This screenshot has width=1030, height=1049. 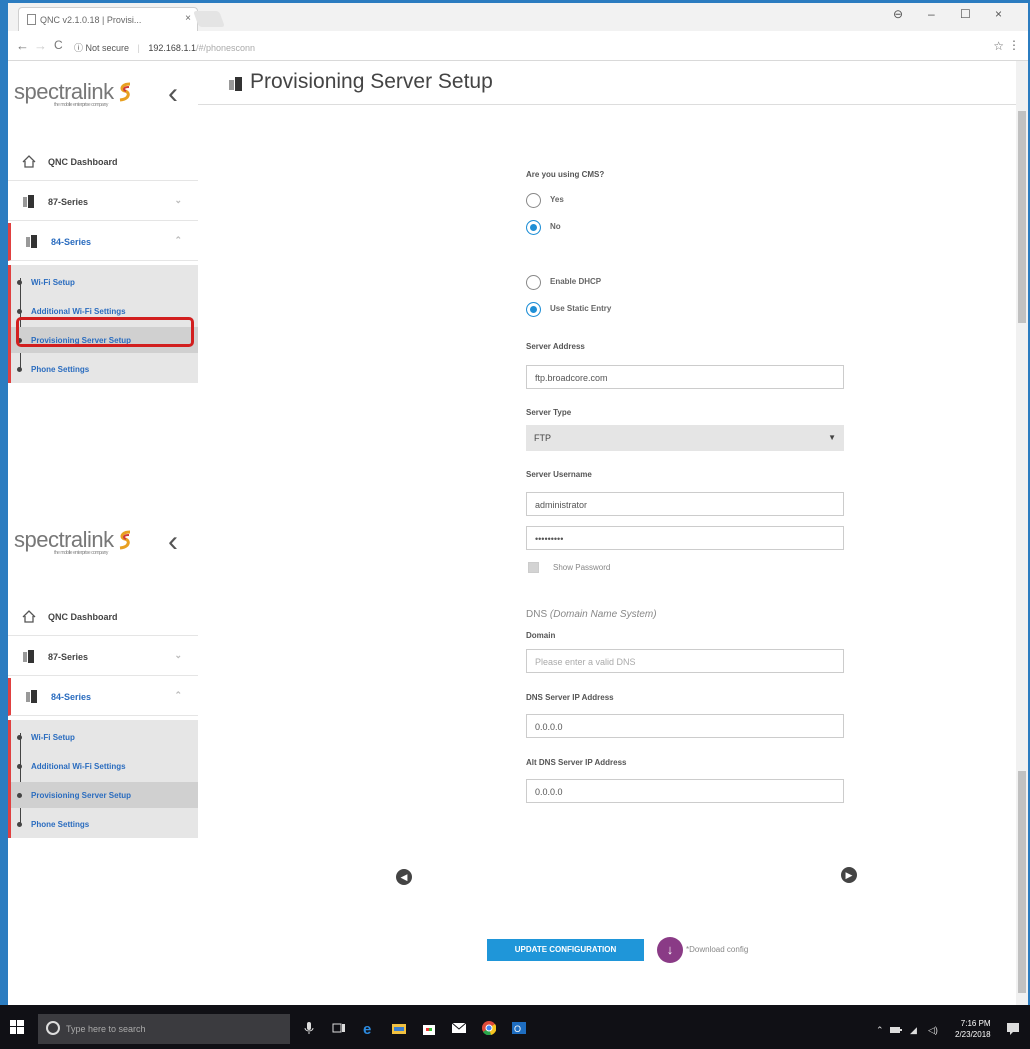 I want to click on bookmark-star-icon: ☆, so click(x=998, y=46).